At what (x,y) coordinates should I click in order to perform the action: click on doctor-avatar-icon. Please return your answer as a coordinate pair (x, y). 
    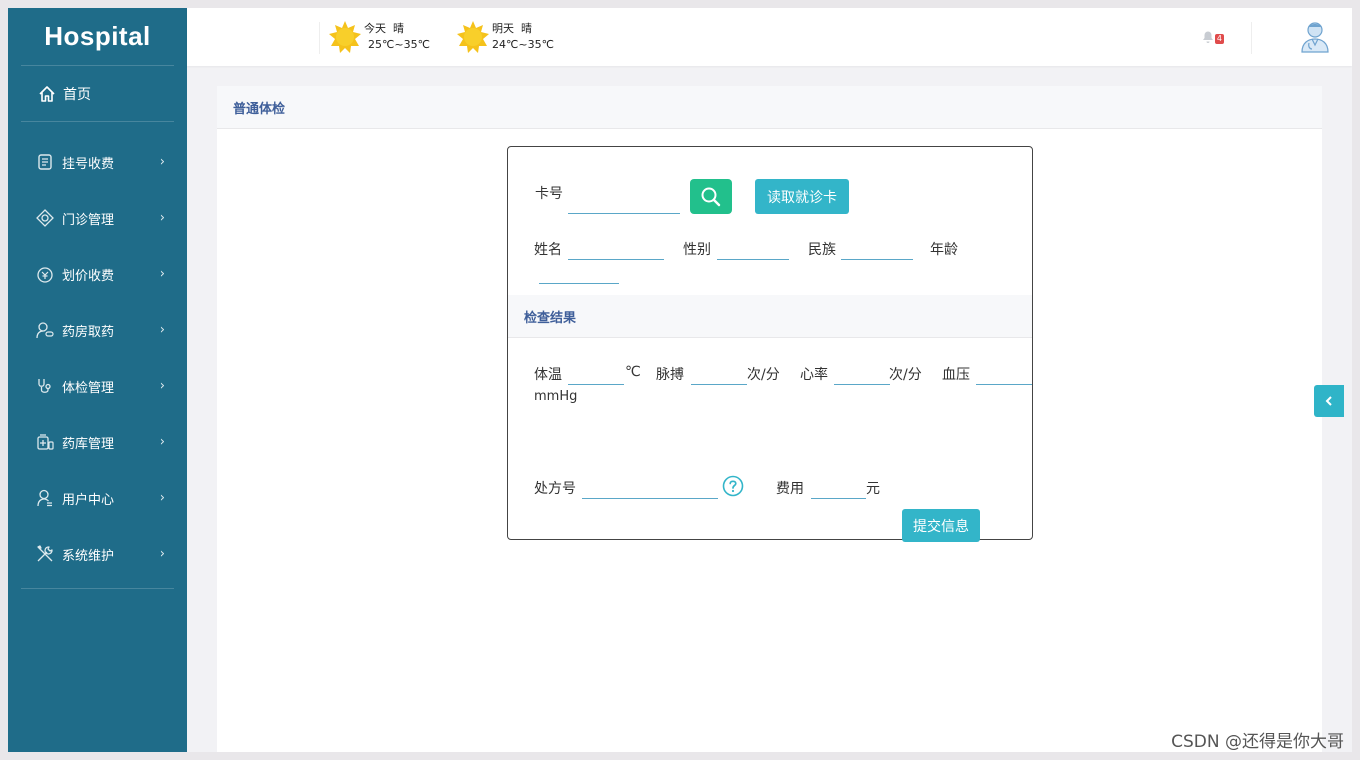
    Looking at the image, I should click on (1315, 37).